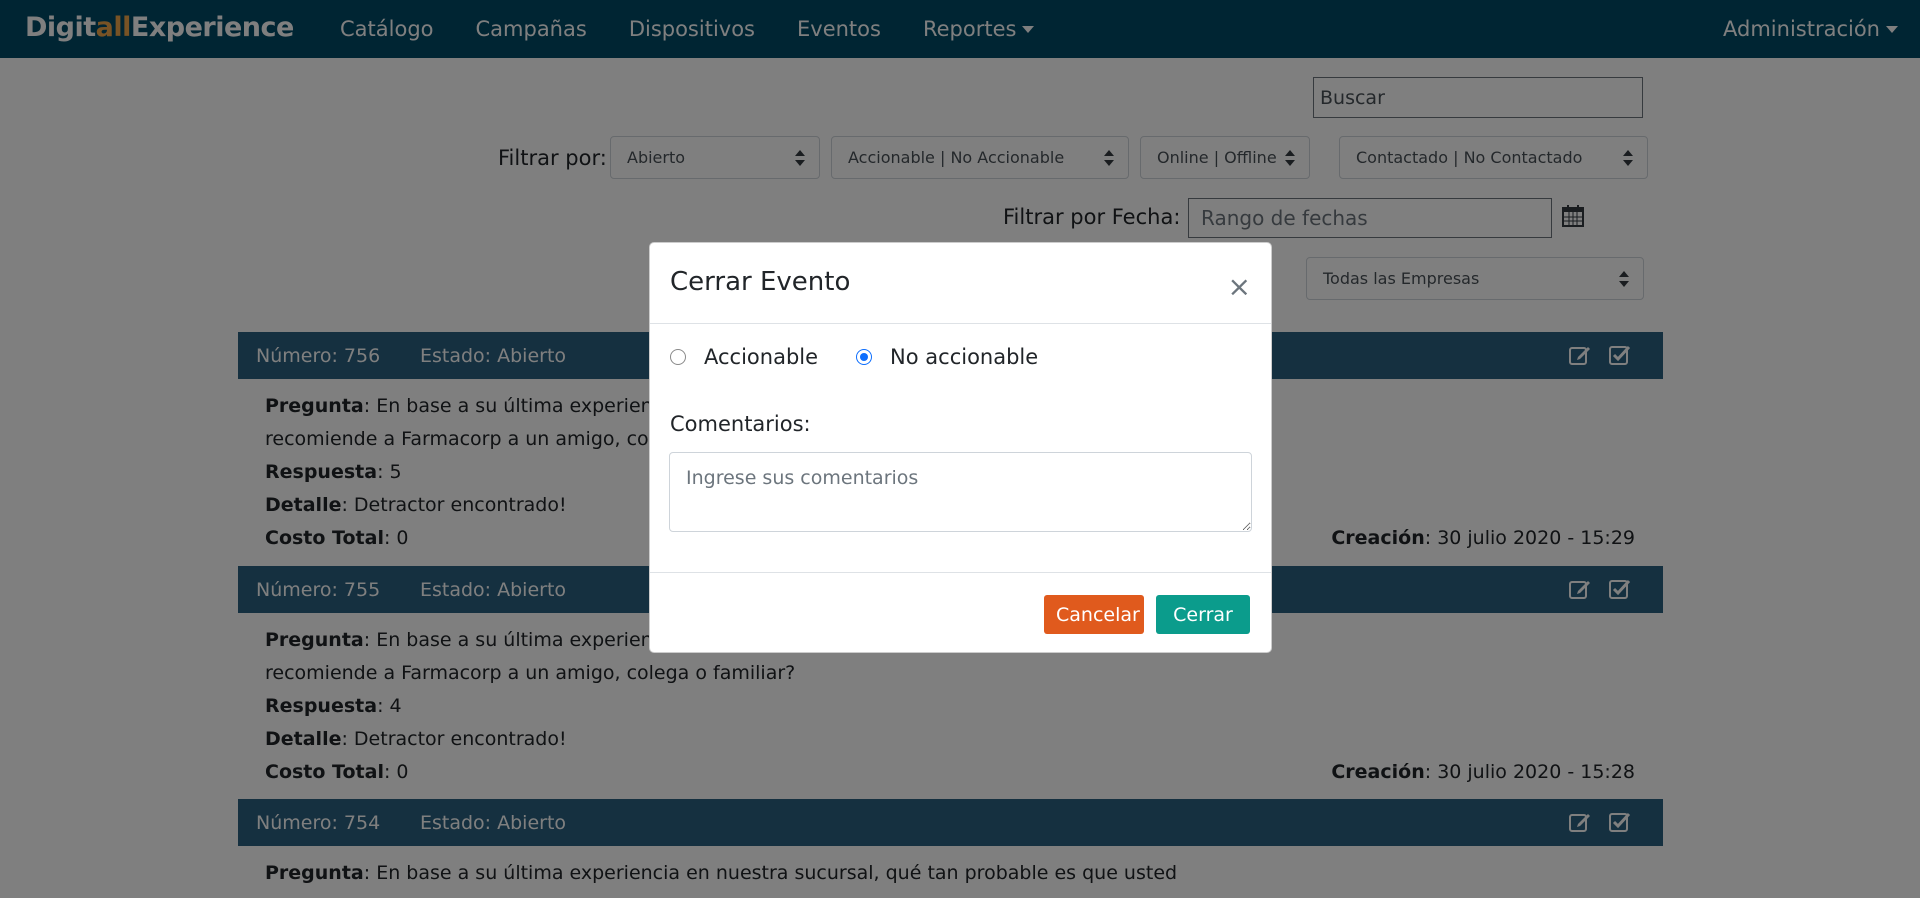 The image size is (1920, 898). I want to click on close-icon: ×, so click(1239, 287).